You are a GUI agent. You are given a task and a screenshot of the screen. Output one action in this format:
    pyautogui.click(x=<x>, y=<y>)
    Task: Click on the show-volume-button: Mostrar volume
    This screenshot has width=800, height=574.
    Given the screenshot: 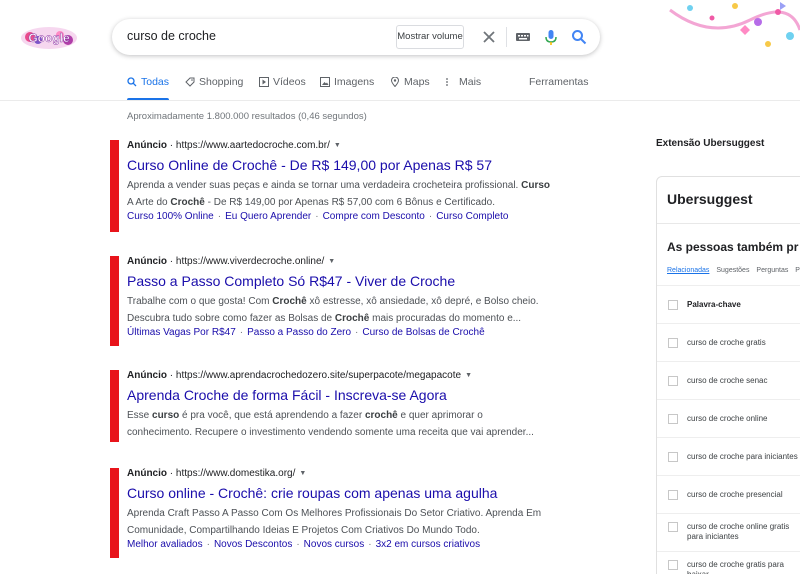 What is the action you would take?
    pyautogui.click(x=430, y=37)
    